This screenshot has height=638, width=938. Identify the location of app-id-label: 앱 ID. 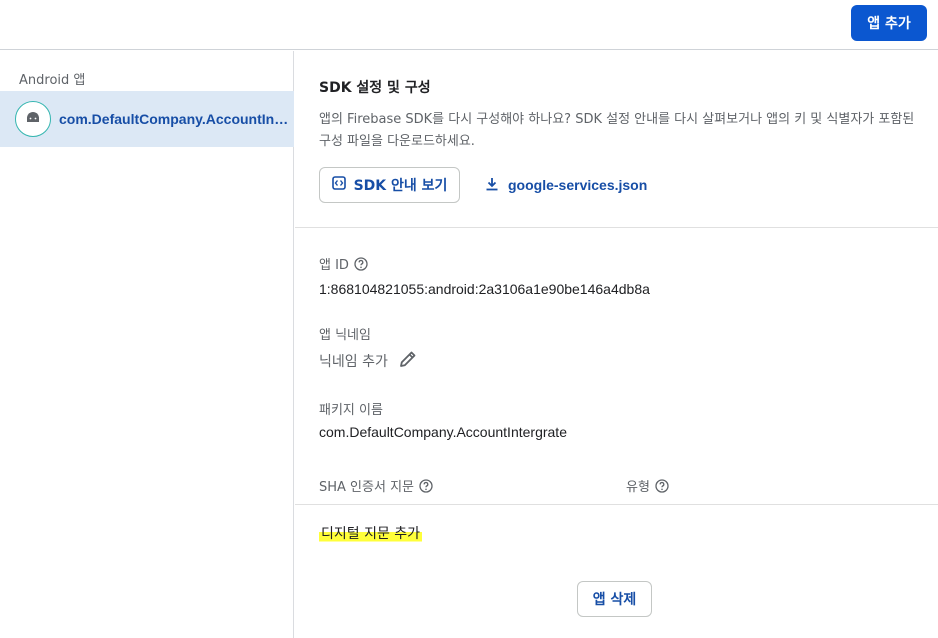
(334, 265).